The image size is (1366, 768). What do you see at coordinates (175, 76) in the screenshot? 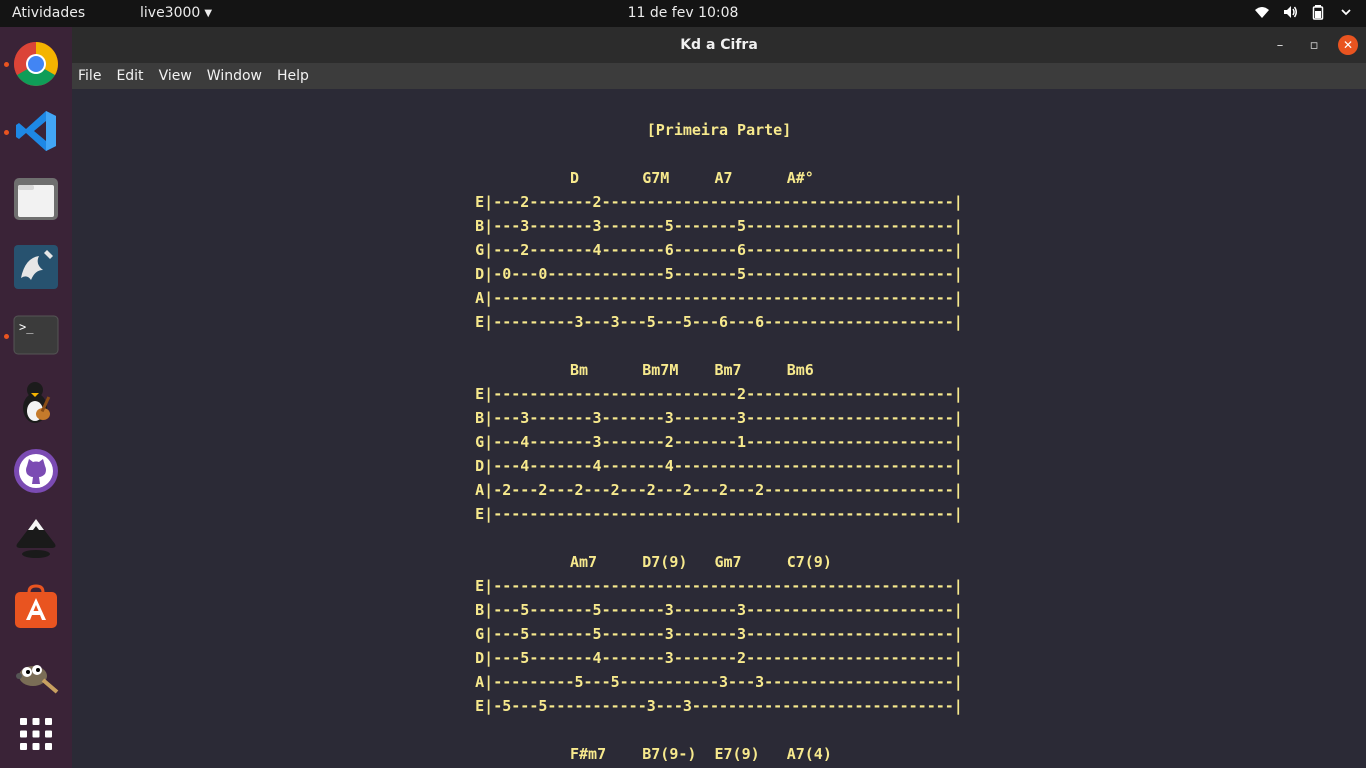
I see `menu-view: View` at bounding box center [175, 76].